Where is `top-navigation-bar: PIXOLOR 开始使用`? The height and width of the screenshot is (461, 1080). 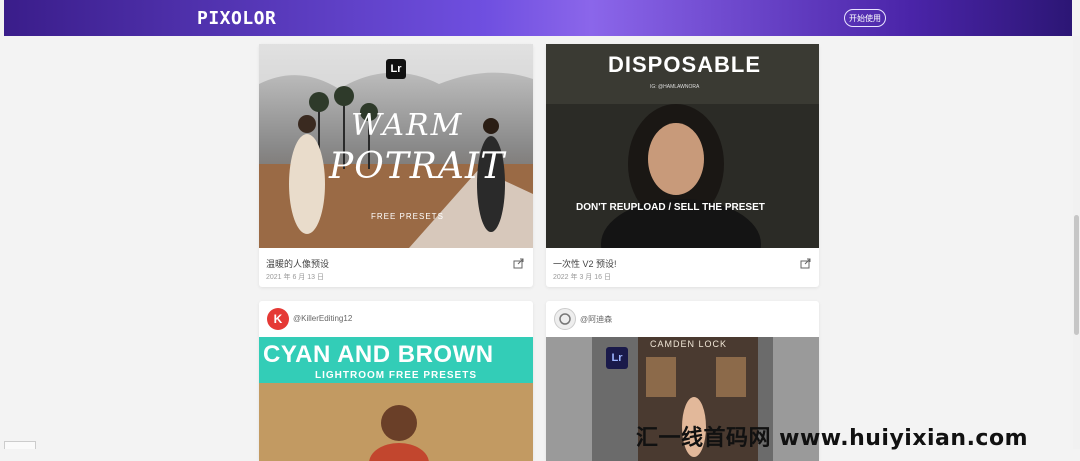
top-navigation-bar: PIXOLOR 开始使用 is located at coordinates (538, 18).